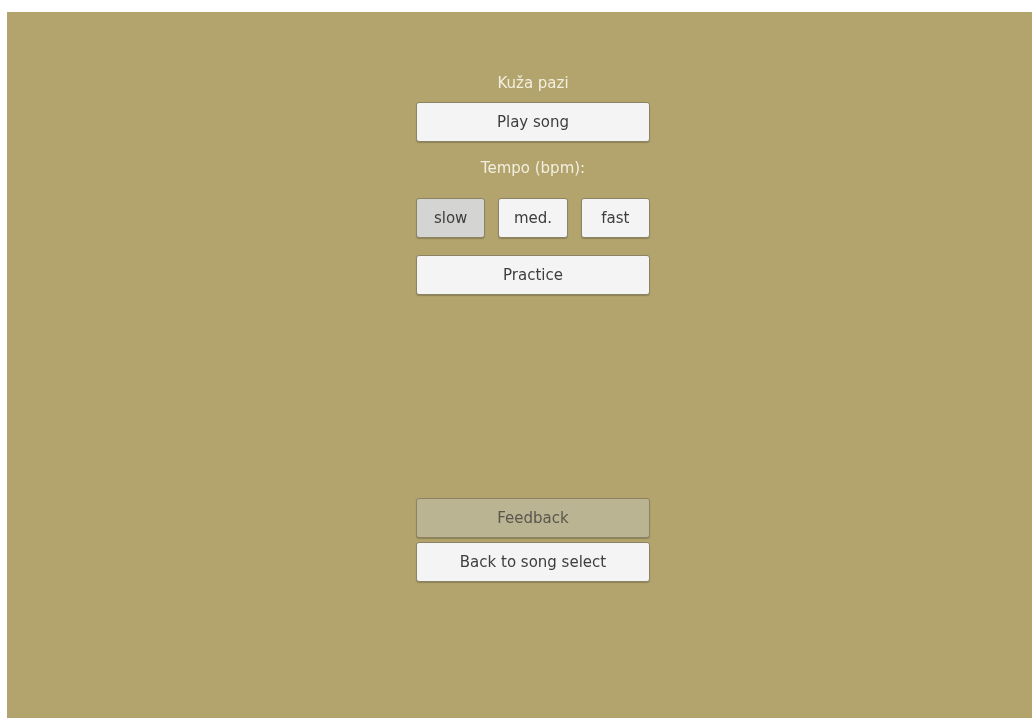 The height and width of the screenshot is (718, 1032). What do you see at coordinates (533, 168) in the screenshot?
I see `tempo-label: Tempo (bpm):` at bounding box center [533, 168].